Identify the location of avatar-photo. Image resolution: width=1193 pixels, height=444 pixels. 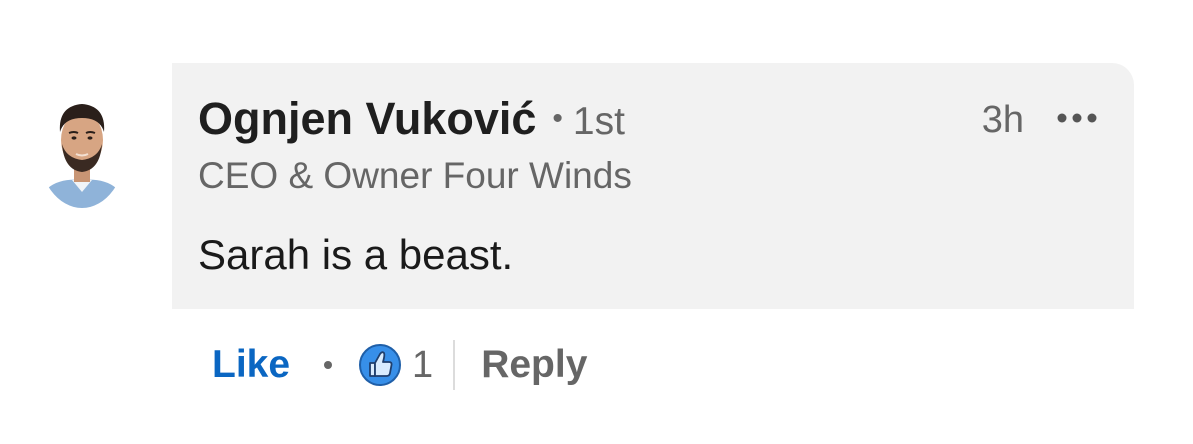
(82, 148).